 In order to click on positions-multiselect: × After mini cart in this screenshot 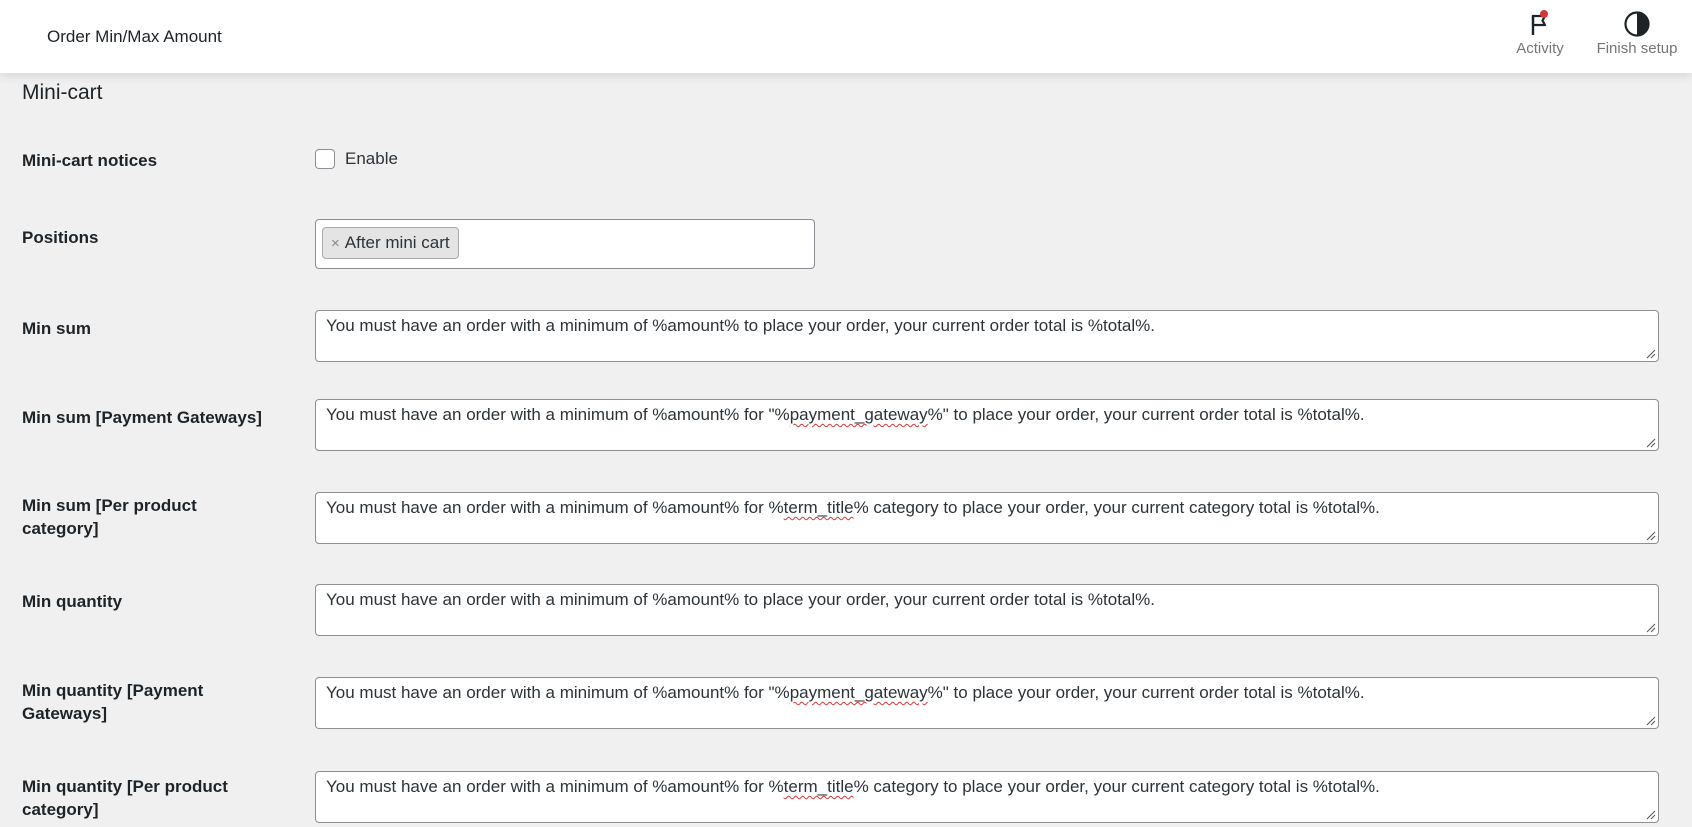, I will do `click(565, 244)`.